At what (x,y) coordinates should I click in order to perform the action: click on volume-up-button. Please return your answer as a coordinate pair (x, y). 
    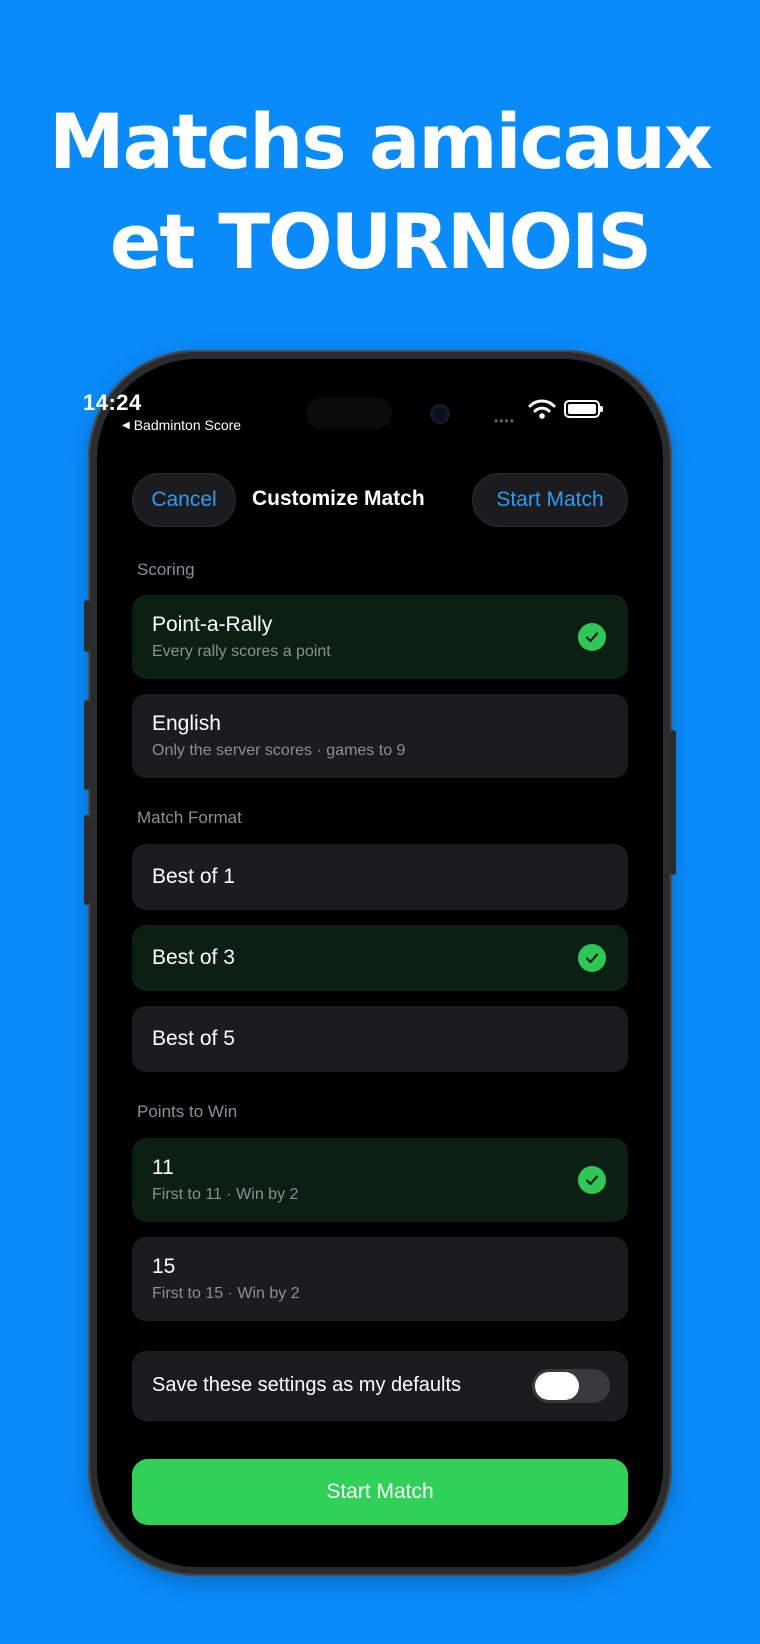
    Looking at the image, I should click on (87, 745).